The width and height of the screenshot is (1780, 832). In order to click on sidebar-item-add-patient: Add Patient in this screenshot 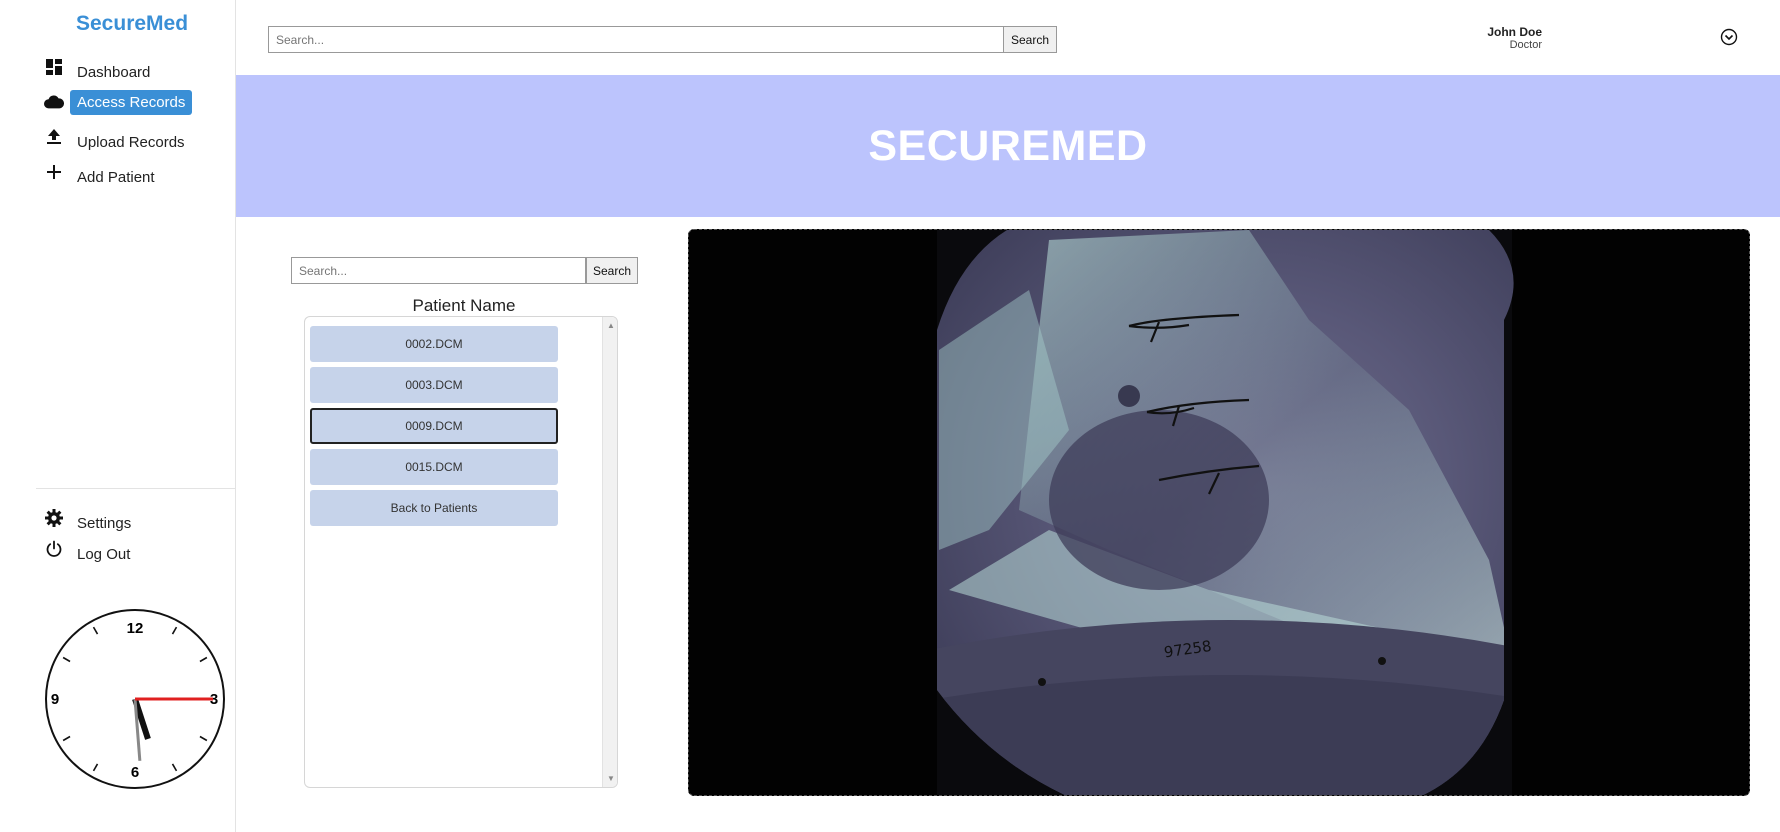, I will do `click(118, 174)`.